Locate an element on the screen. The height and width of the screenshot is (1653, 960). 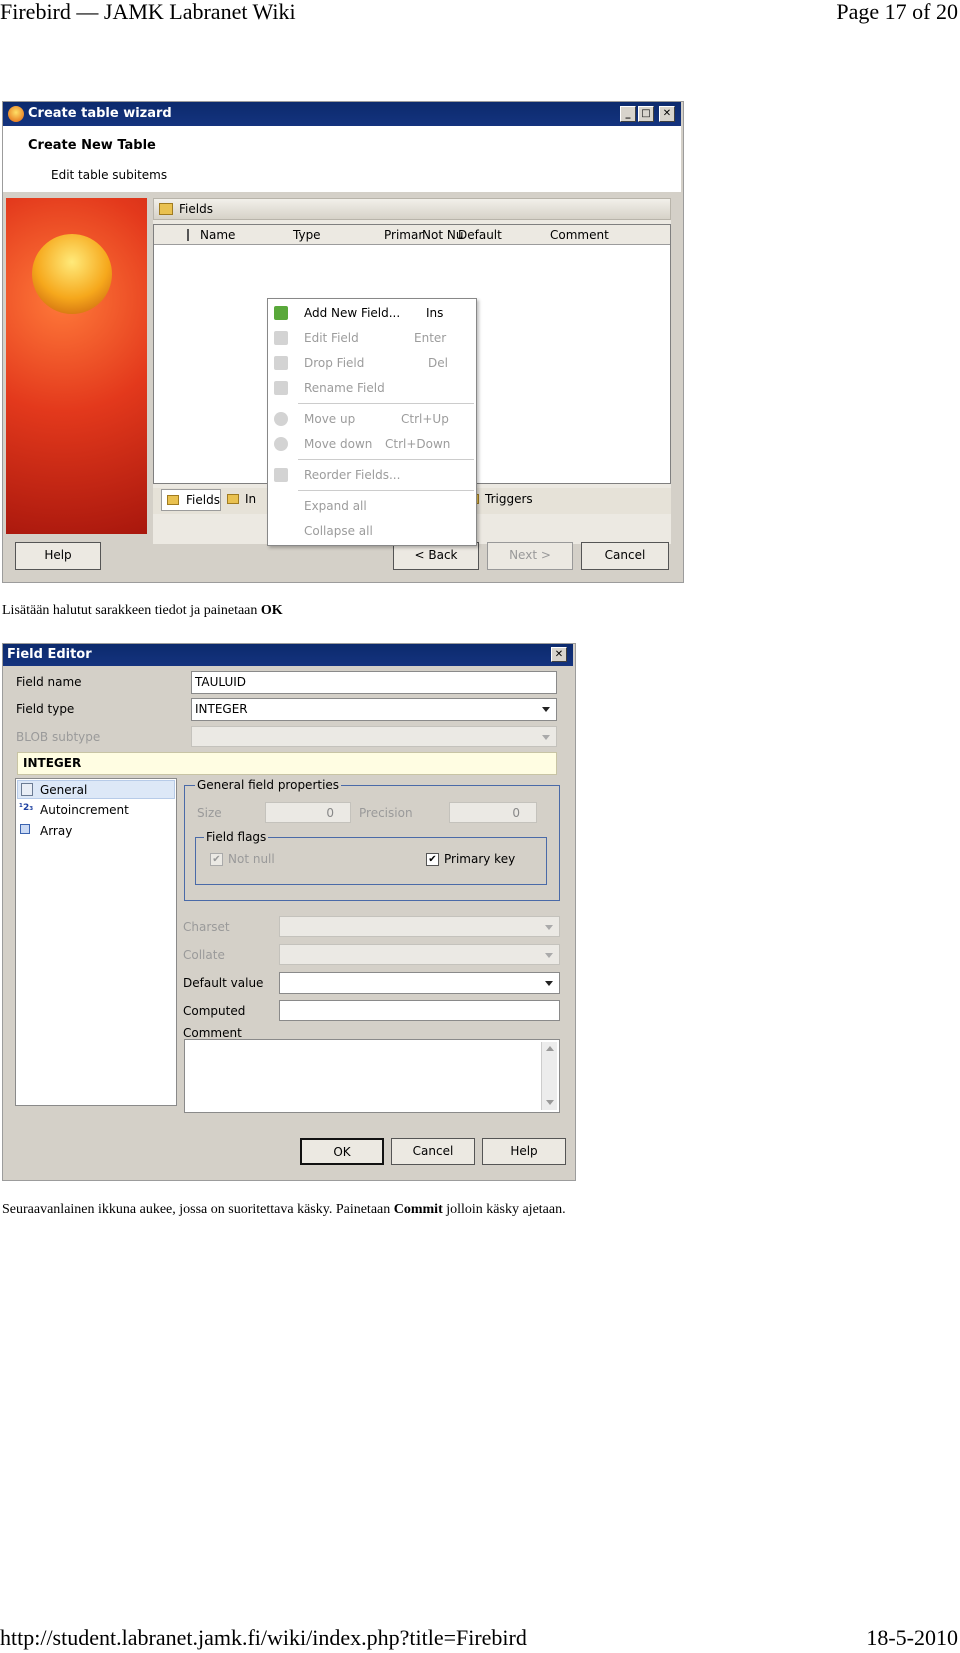
nav-item-label: Autoincrement is located at coordinates (84, 810).